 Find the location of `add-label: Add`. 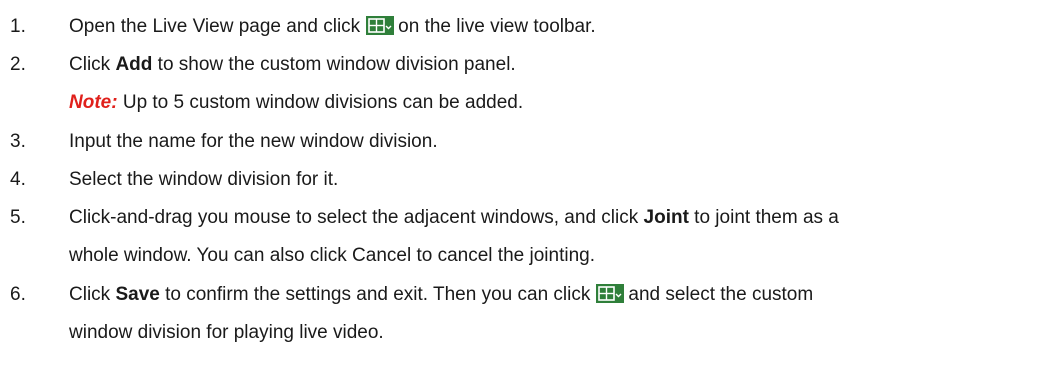

add-label: Add is located at coordinates (134, 64).